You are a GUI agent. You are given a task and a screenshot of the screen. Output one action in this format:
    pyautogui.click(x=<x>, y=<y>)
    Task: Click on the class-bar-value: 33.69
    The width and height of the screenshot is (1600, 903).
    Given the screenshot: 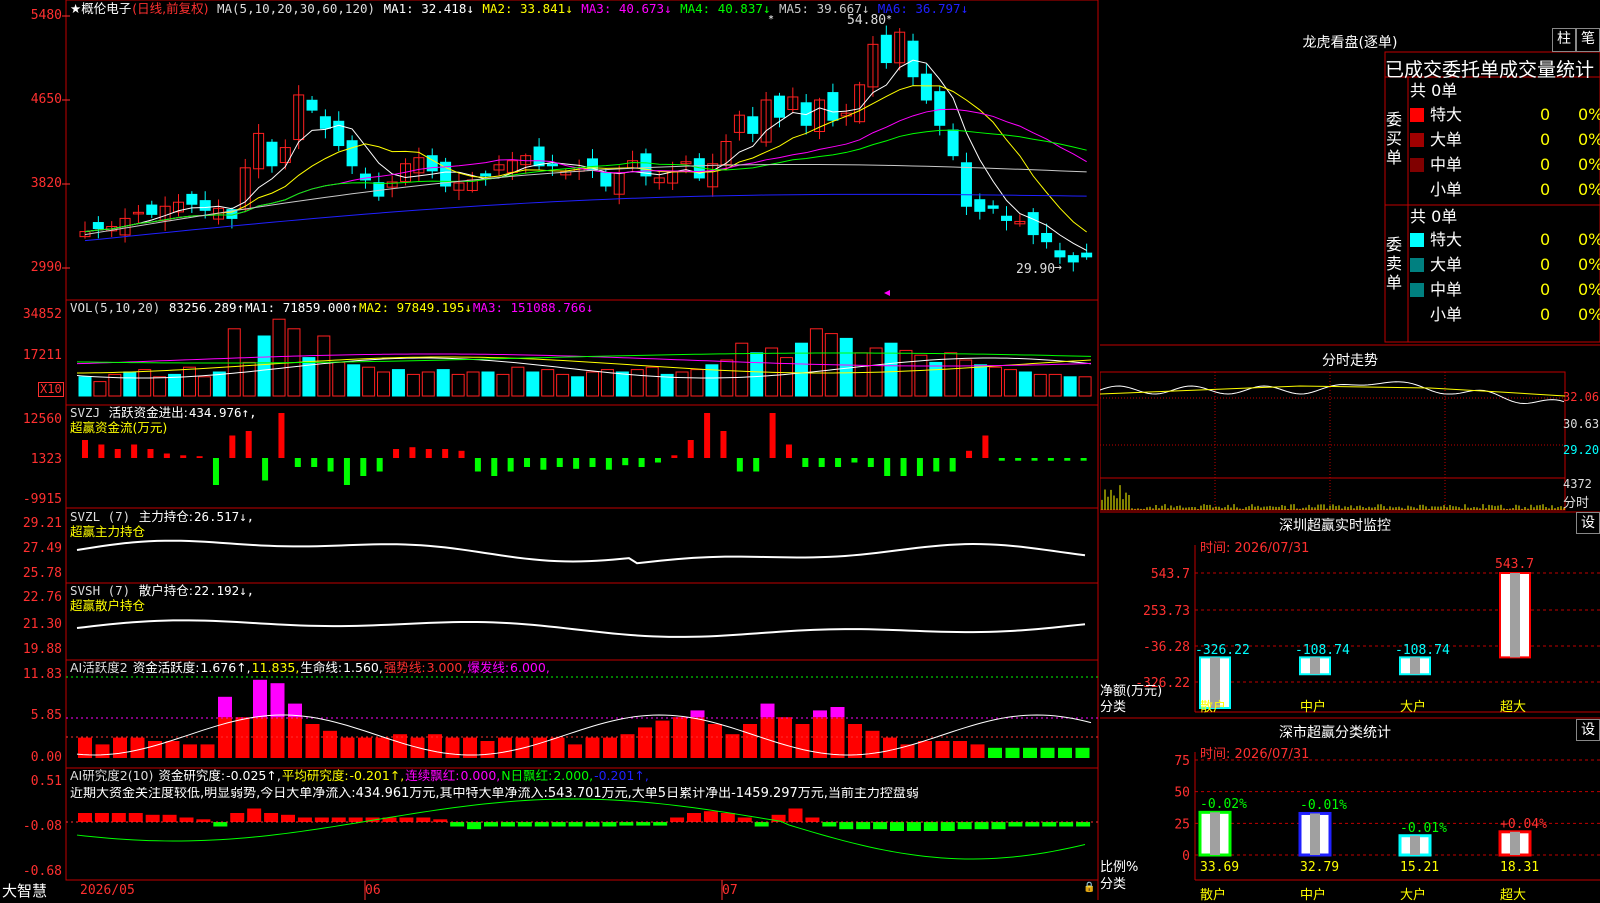 What is the action you would take?
    pyautogui.click(x=1219, y=867)
    